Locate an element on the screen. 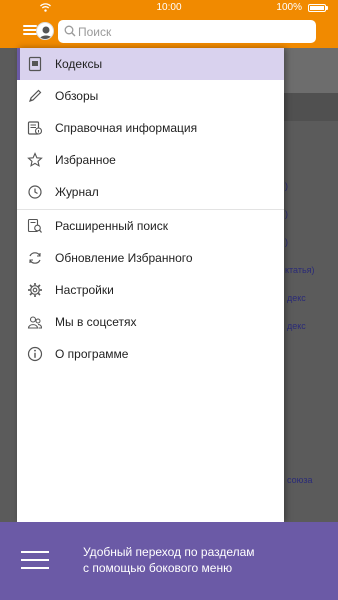  refresh-icon is located at coordinates (35, 258).